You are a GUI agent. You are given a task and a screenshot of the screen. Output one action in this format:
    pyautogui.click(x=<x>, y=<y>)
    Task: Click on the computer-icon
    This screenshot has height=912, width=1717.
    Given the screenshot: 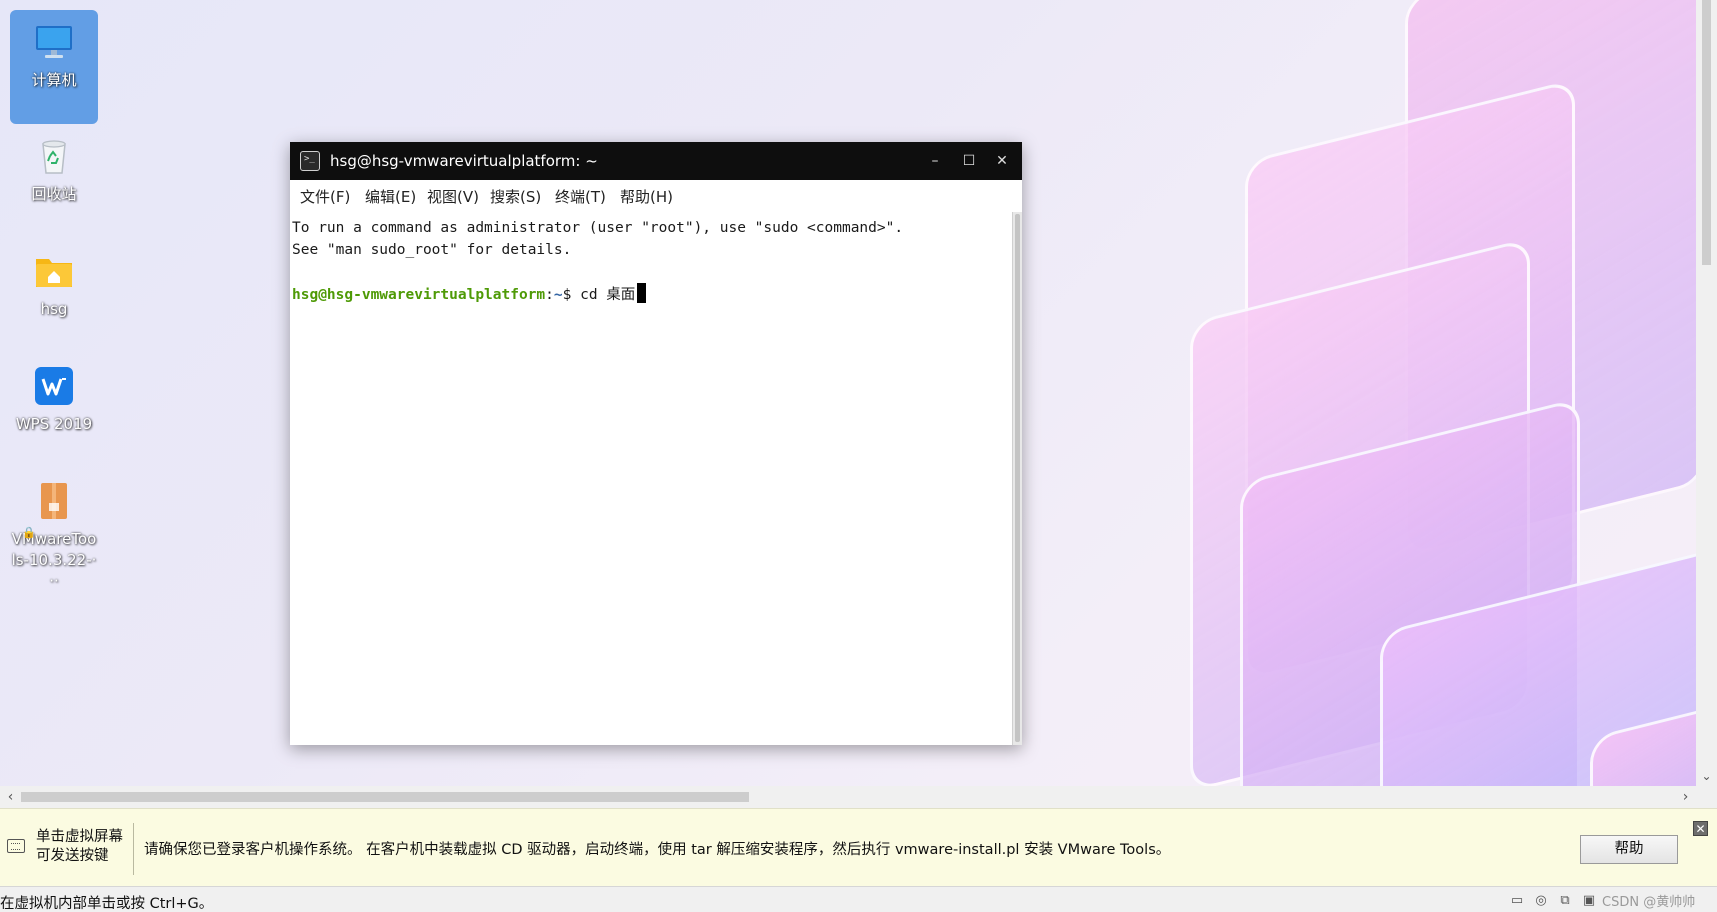 What is the action you would take?
    pyautogui.click(x=54, y=42)
    